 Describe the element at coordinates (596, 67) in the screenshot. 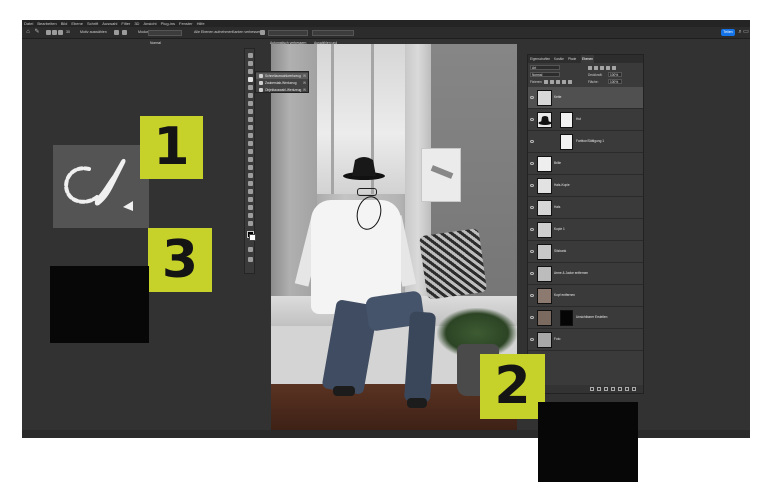

I see `filter-adjustment-icon` at that location.